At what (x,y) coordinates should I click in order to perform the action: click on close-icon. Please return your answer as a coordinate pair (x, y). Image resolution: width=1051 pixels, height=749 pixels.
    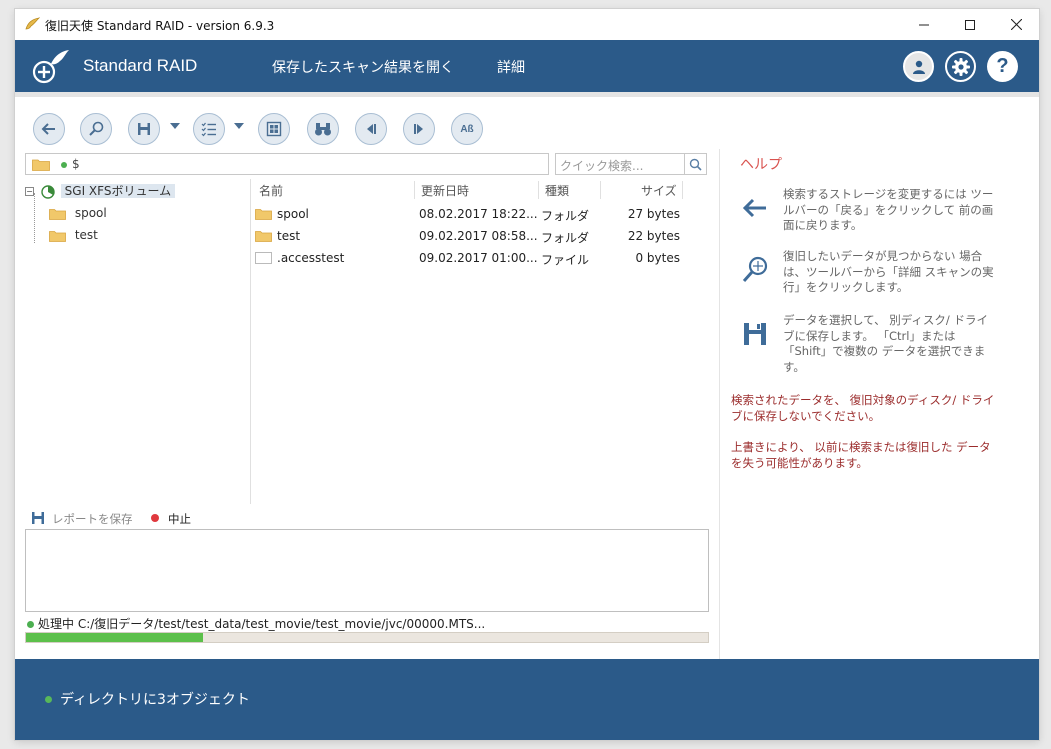
    Looking at the image, I should click on (1016, 24).